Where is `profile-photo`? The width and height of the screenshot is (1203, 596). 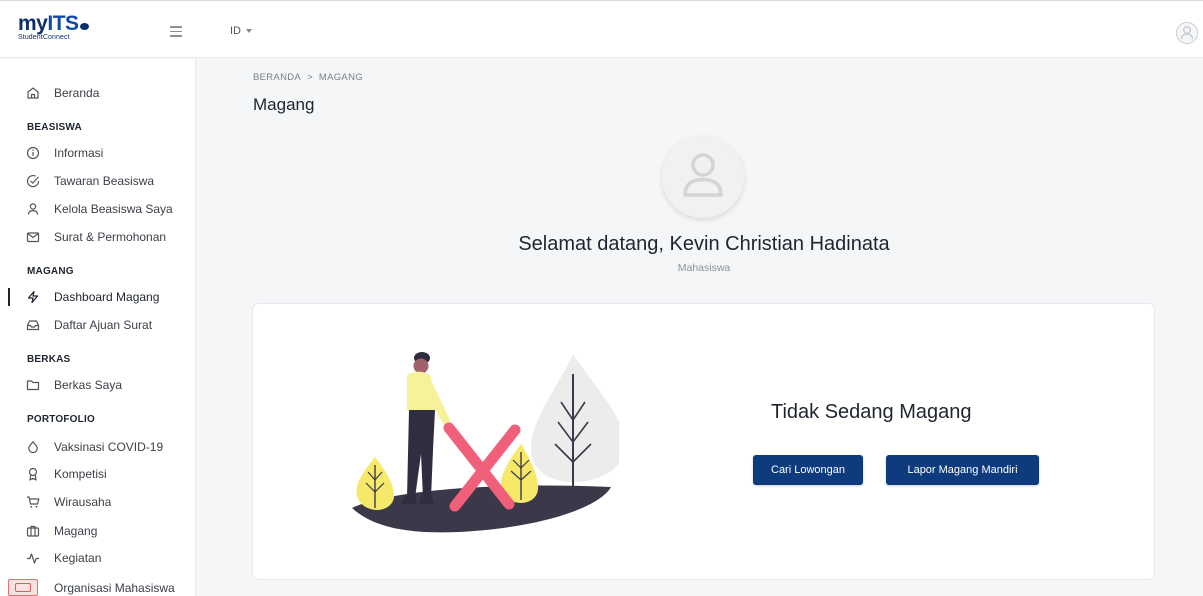
profile-photo is located at coordinates (703, 177).